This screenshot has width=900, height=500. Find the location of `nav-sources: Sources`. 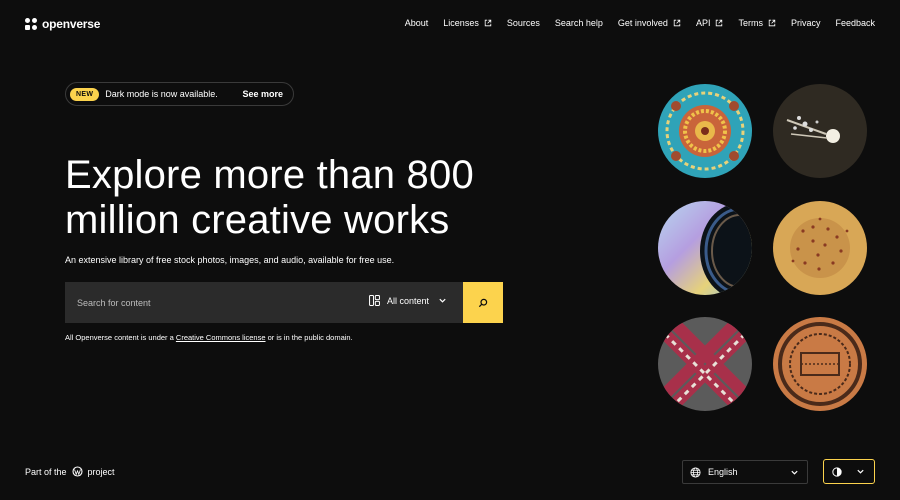

nav-sources: Sources is located at coordinates (523, 23).